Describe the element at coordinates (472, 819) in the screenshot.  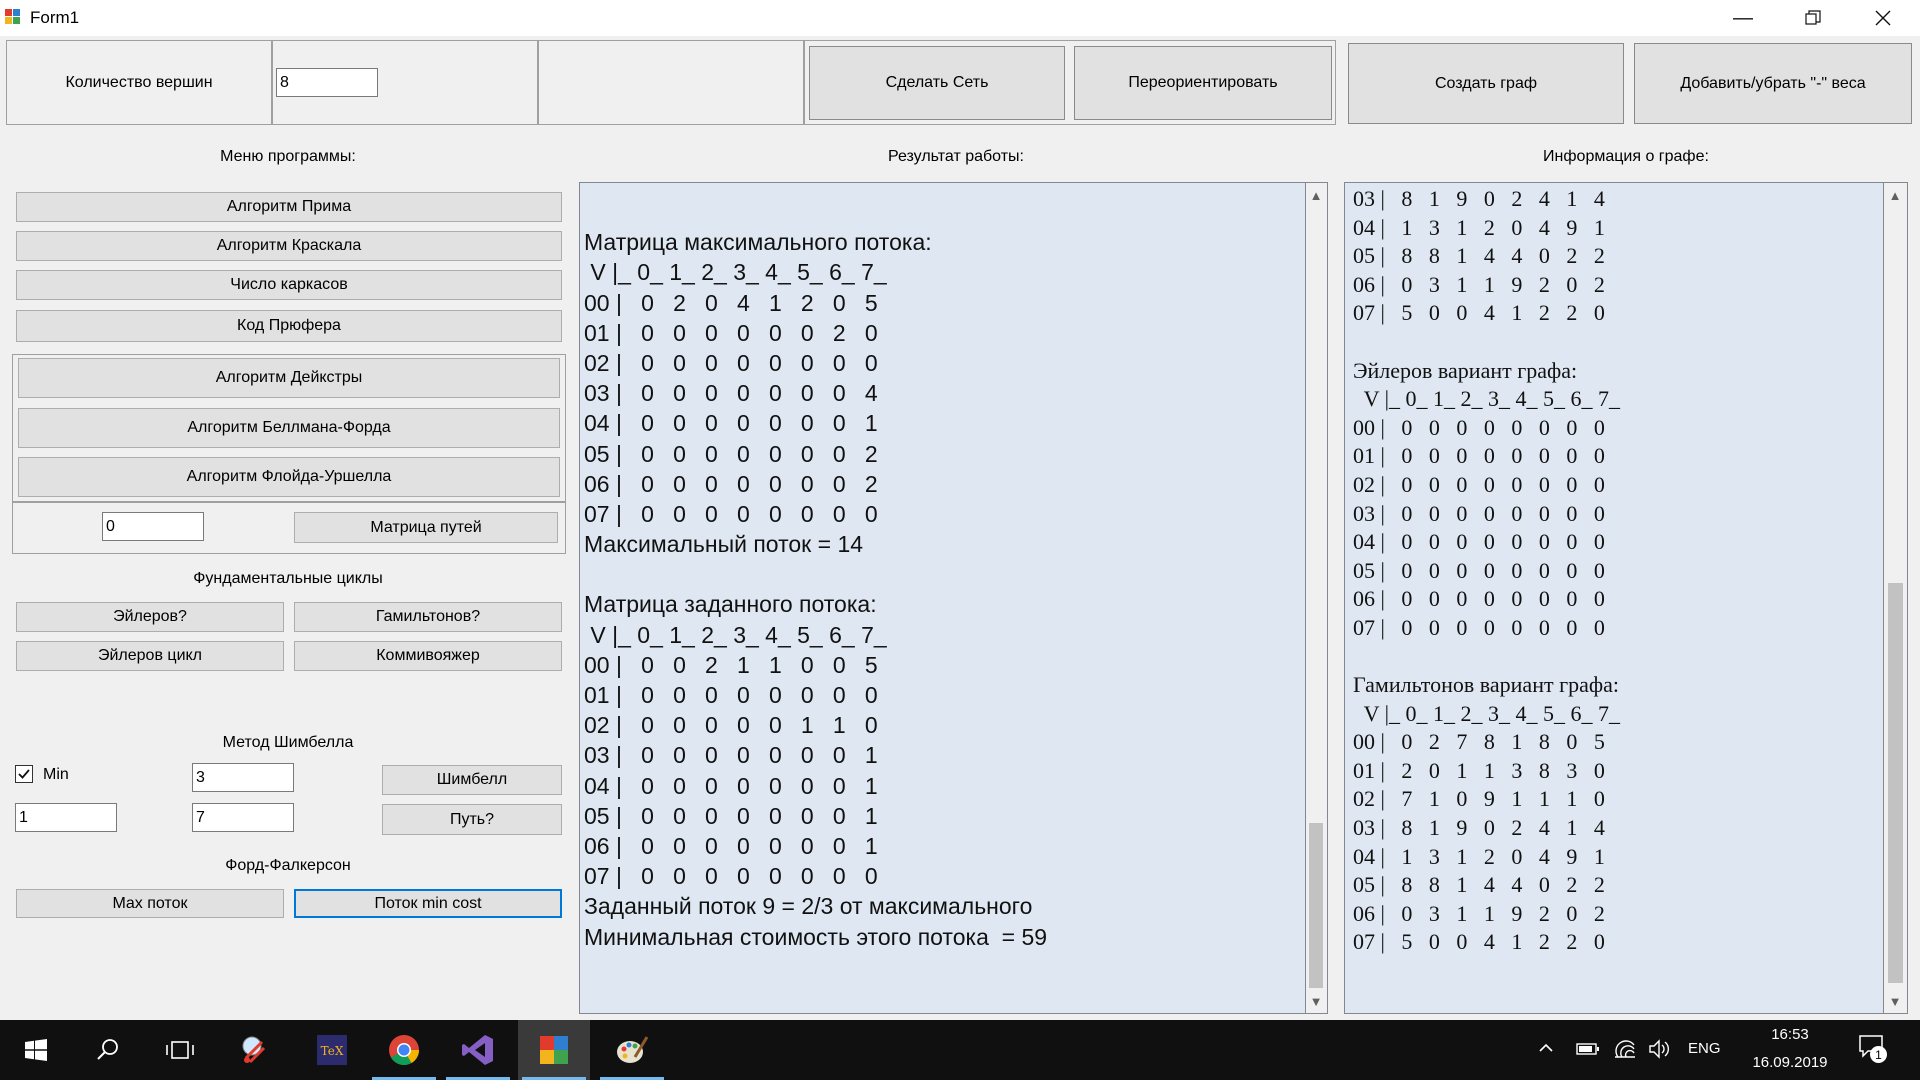
I see `path-query-button: Путь?` at that location.